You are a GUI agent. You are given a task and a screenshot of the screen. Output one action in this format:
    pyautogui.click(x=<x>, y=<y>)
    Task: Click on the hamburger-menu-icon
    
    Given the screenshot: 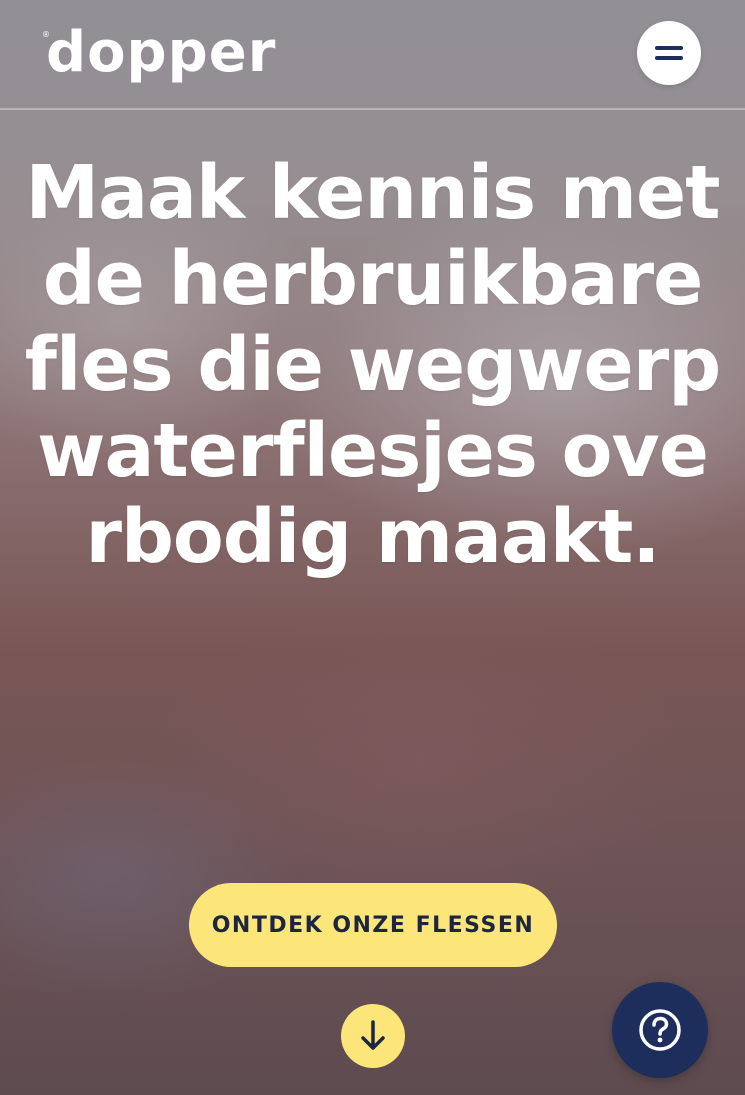 What is the action you would take?
    pyautogui.click(x=669, y=53)
    